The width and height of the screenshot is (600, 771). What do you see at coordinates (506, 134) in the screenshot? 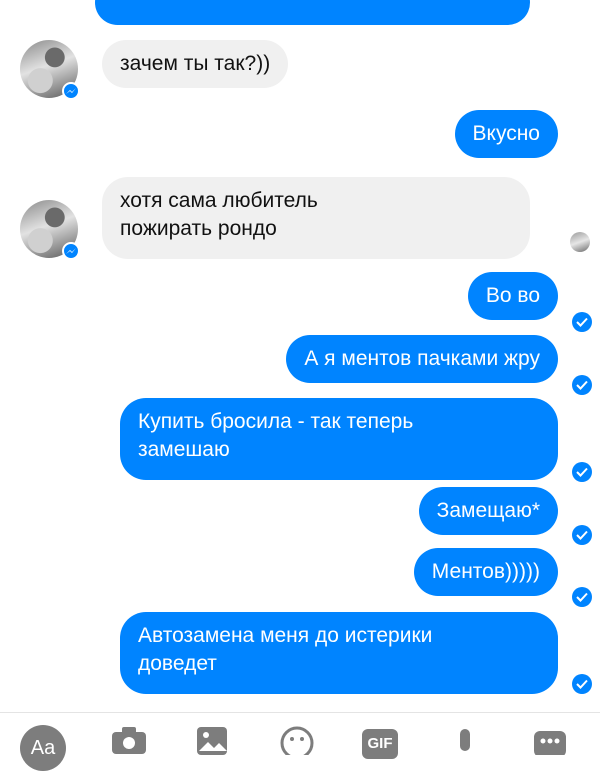
I see `outgoing-message: Вкусно` at bounding box center [506, 134].